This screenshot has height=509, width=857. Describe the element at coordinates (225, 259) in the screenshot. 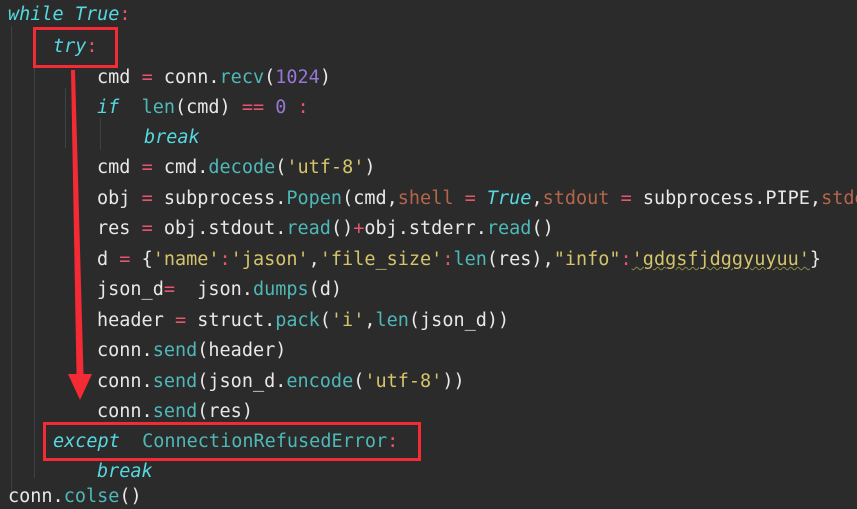

I see `line-dict-token-4: :` at that location.